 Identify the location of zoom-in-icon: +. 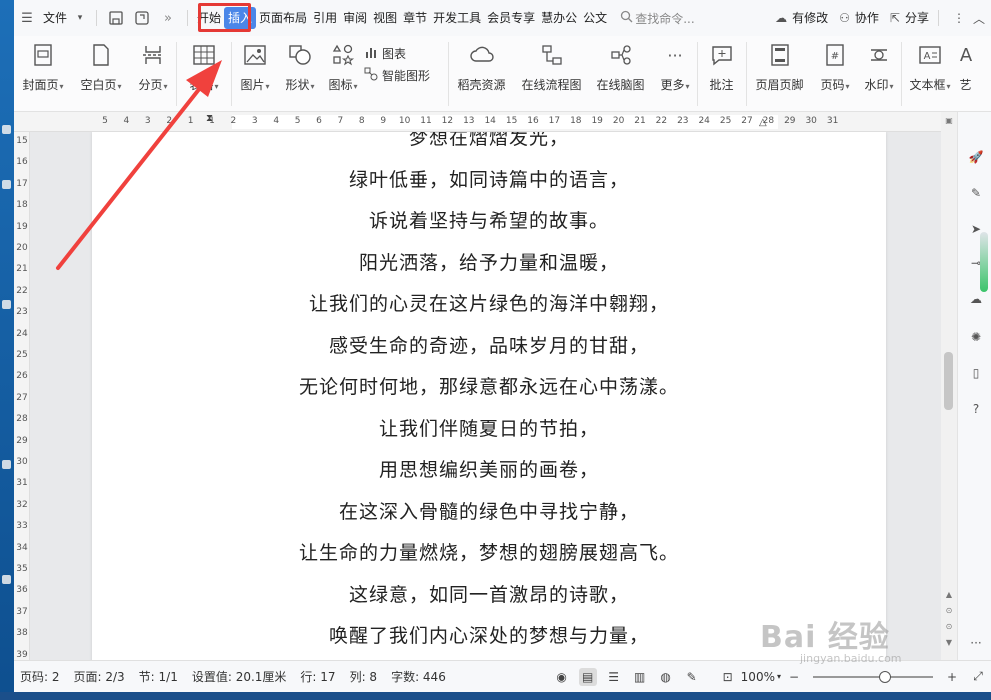
(952, 677).